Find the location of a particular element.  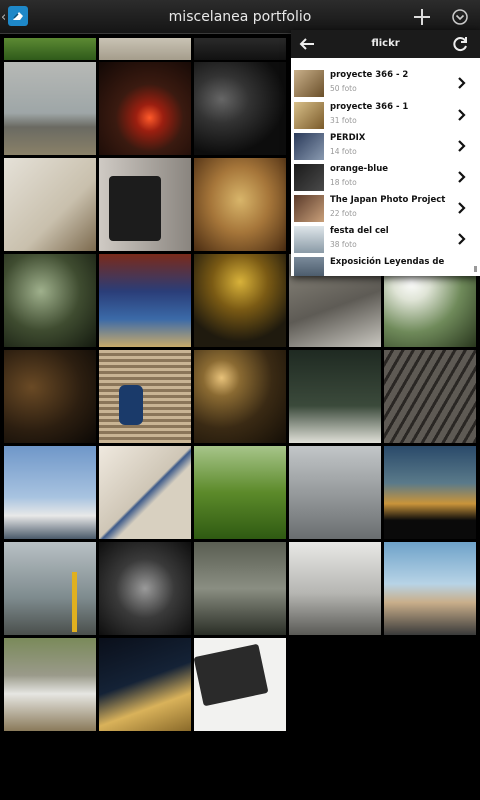

album-name: proyecte 366 - 1 is located at coordinates (369, 107).